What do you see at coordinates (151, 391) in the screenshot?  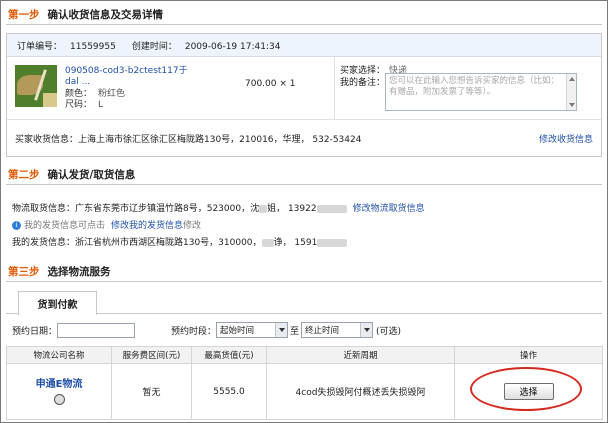 I see `fee-cell: 暂无` at bounding box center [151, 391].